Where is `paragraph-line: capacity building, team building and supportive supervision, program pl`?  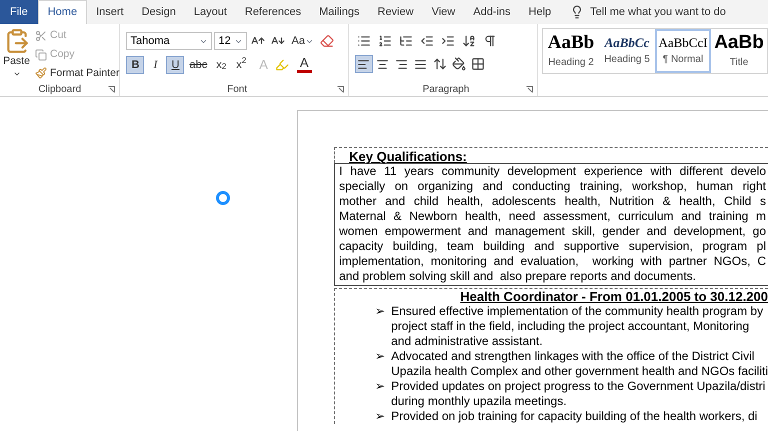
paragraph-line: capacity building, team building and supportive supervision, program pl is located at coordinates (553, 246).